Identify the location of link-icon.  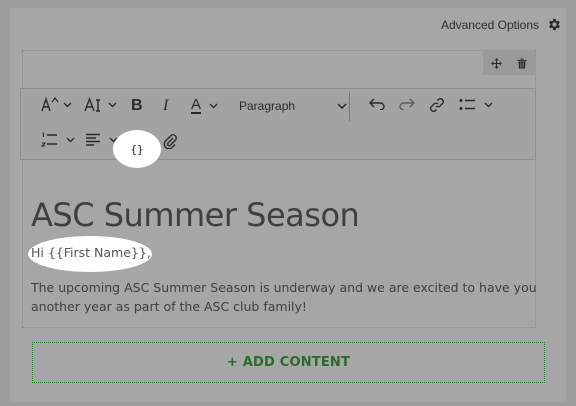
(437, 105).